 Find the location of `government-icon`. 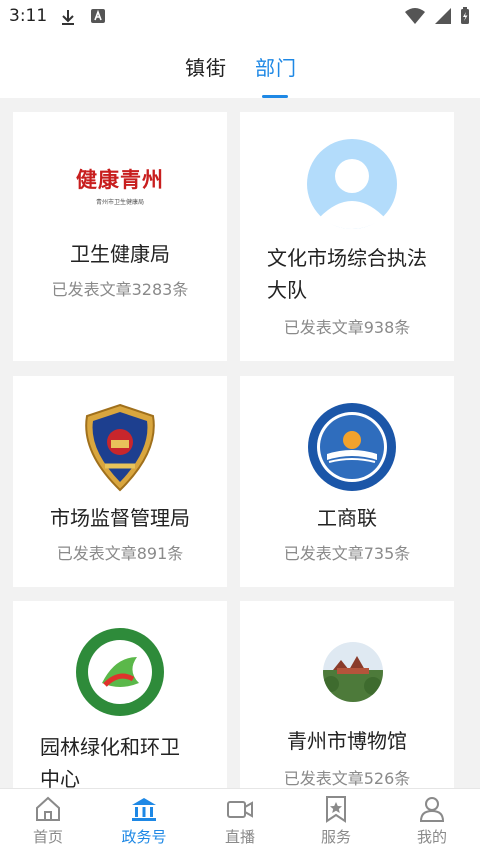

government-icon is located at coordinates (144, 809).